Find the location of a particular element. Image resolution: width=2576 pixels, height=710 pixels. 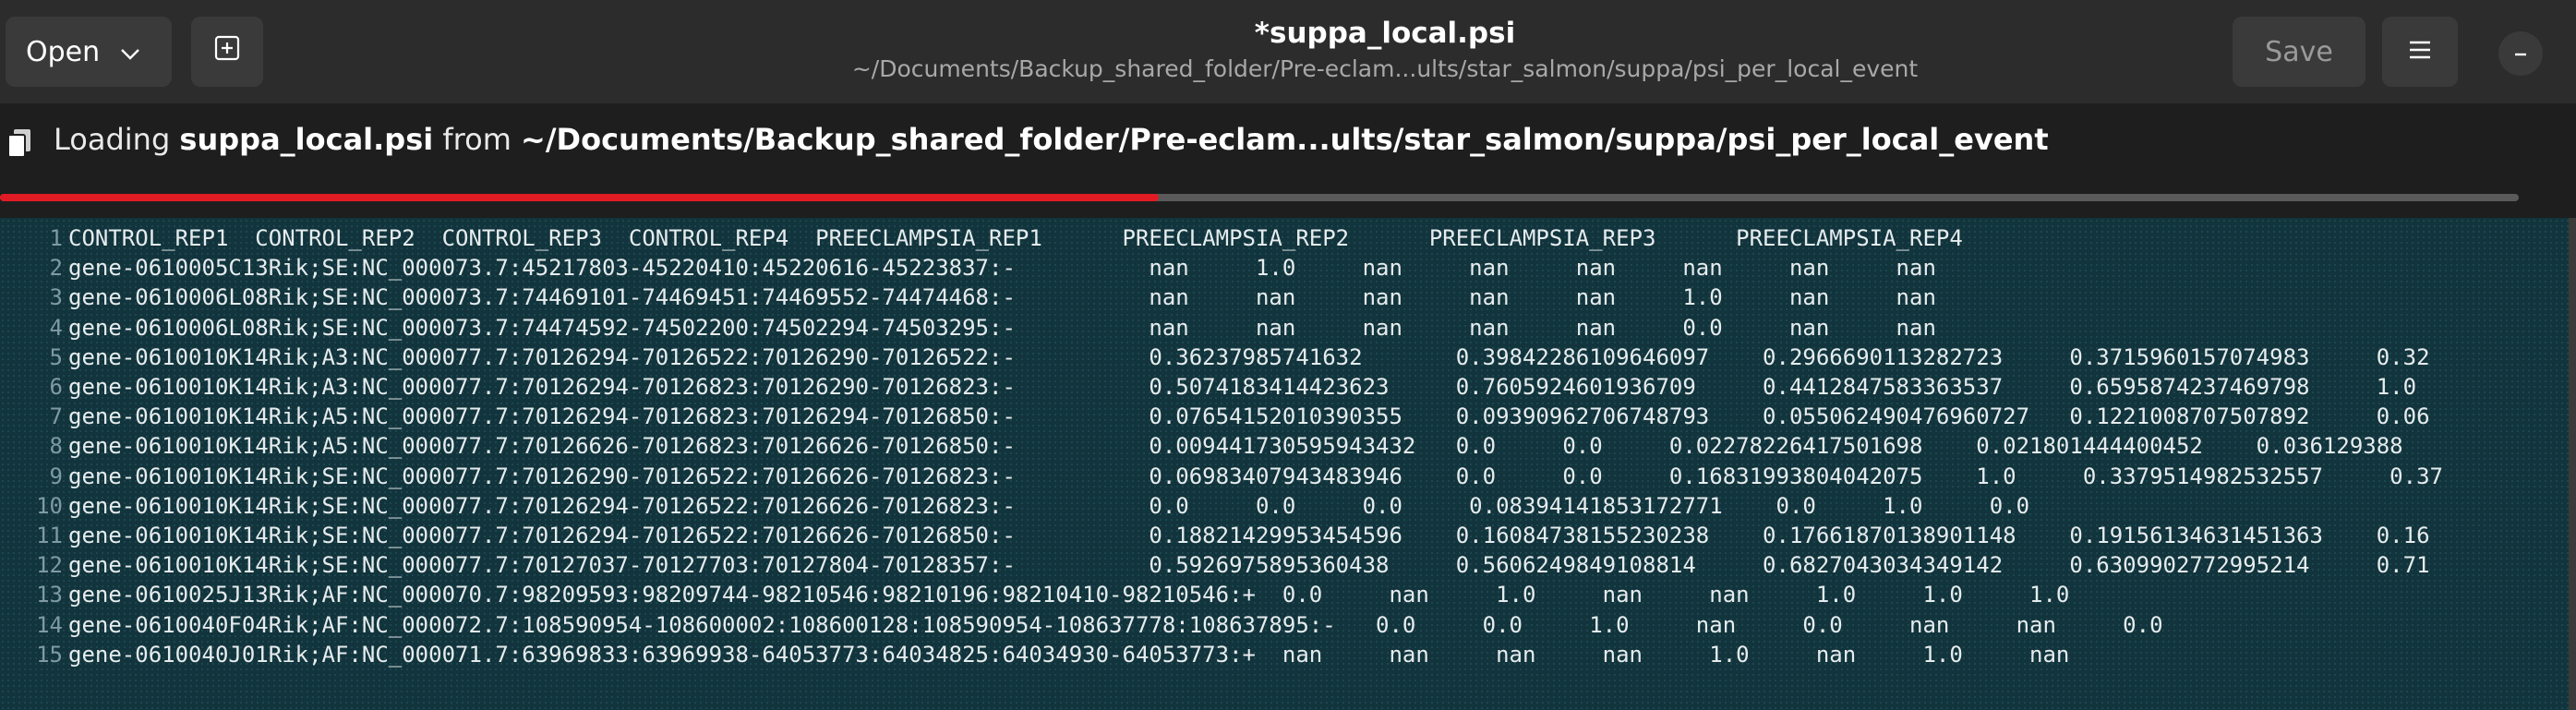

line-number: 4 is located at coordinates (56, 327).